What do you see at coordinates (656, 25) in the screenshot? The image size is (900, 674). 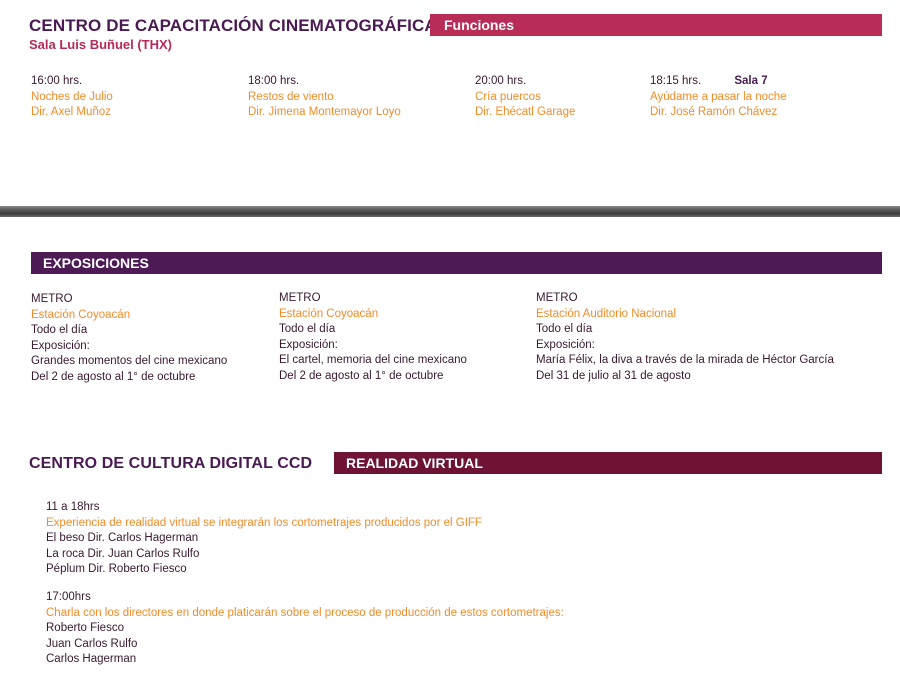 I see `funciones-bar: Funciones` at bounding box center [656, 25].